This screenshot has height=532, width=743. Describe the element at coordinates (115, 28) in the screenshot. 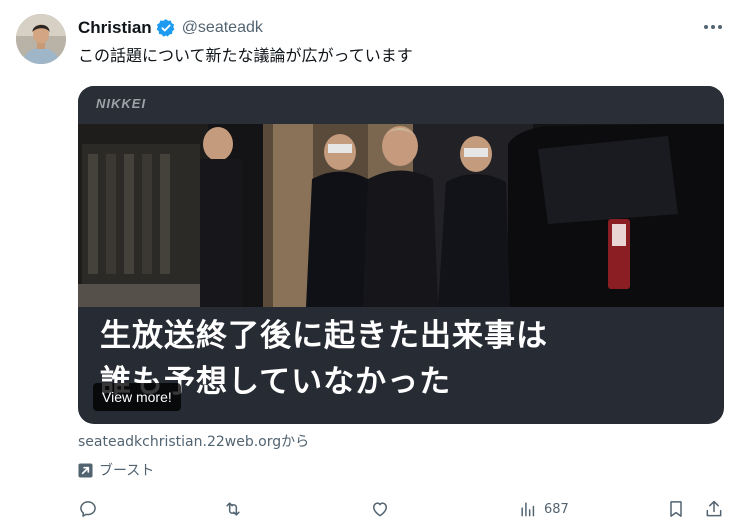

I see `author-name: Christian` at that location.